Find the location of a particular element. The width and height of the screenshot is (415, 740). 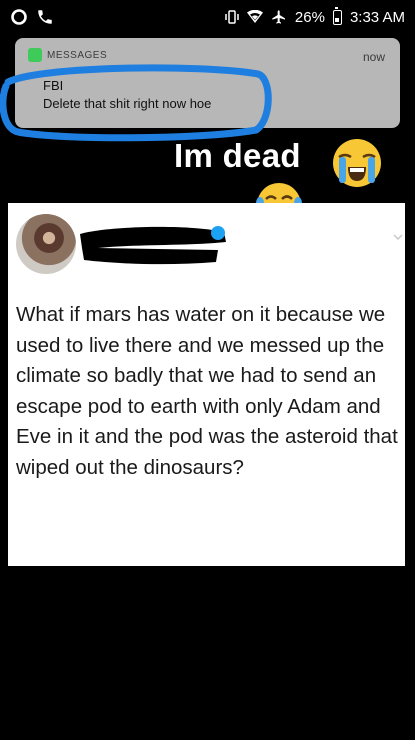

messages-app-icon is located at coordinates (35, 55).